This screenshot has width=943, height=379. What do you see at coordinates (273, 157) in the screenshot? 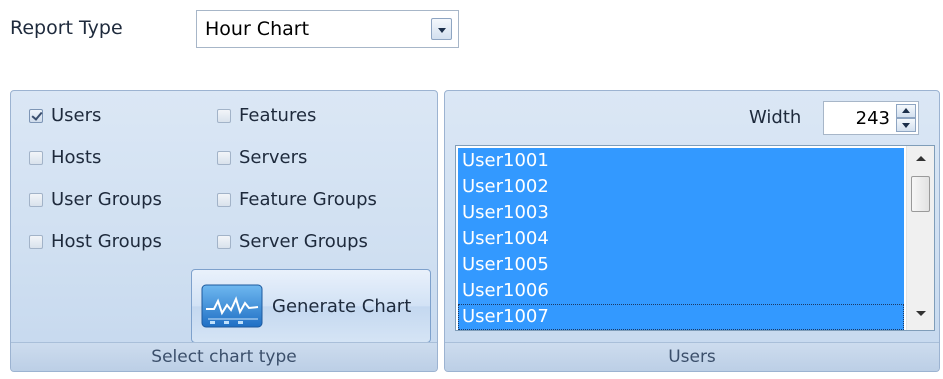
I see `checkbox-label: Servers` at bounding box center [273, 157].